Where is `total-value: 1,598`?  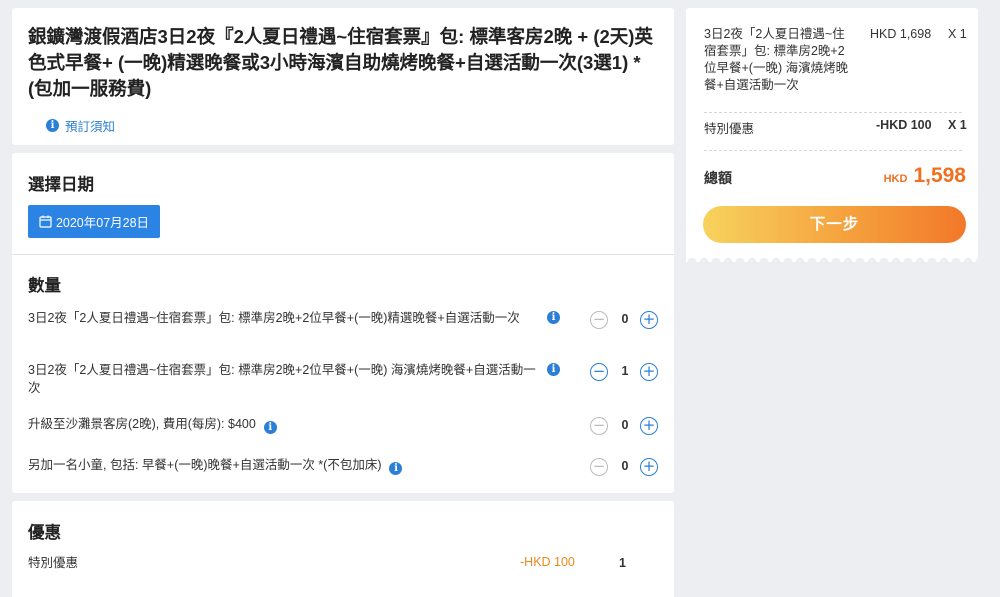
total-value: 1,598 is located at coordinates (939, 175).